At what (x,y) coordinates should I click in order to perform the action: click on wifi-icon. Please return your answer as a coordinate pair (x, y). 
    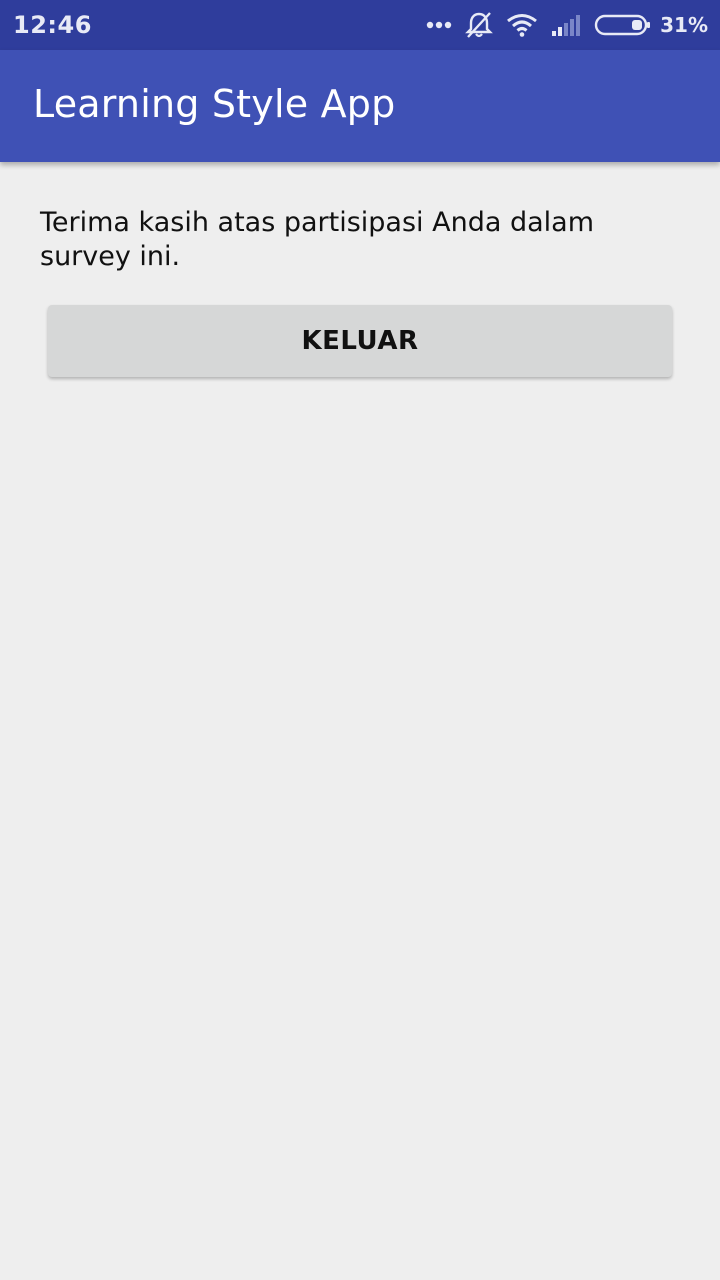
    Looking at the image, I should click on (522, 25).